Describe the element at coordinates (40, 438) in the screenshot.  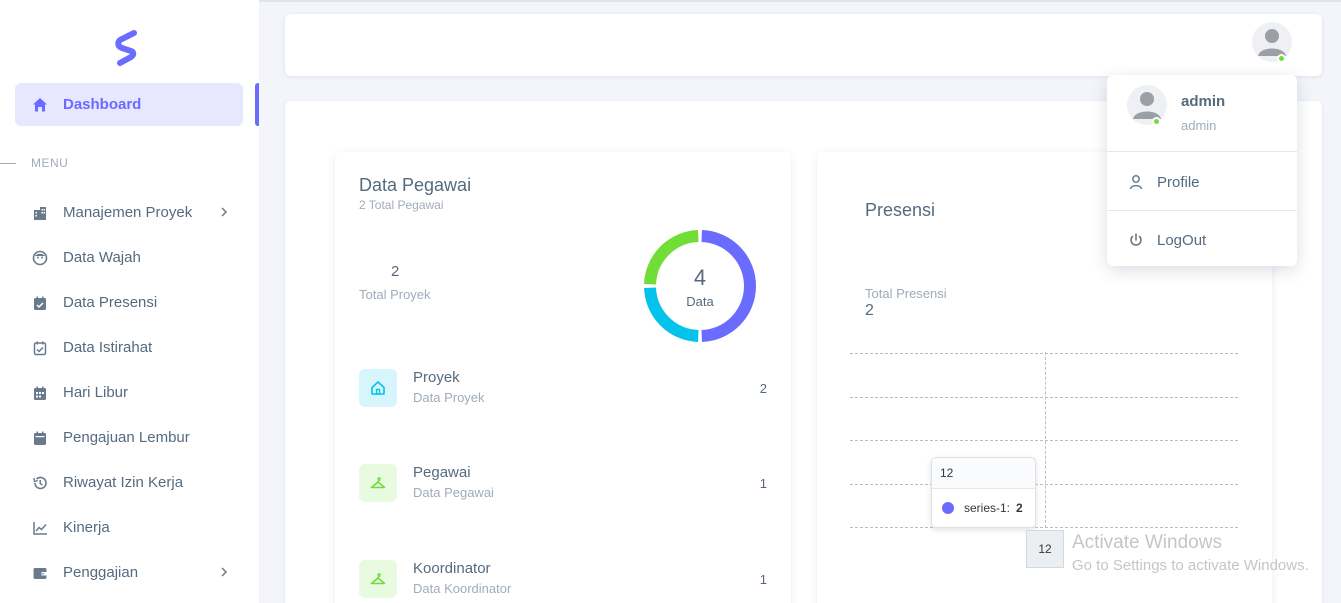
I see `calendar-icon` at that location.